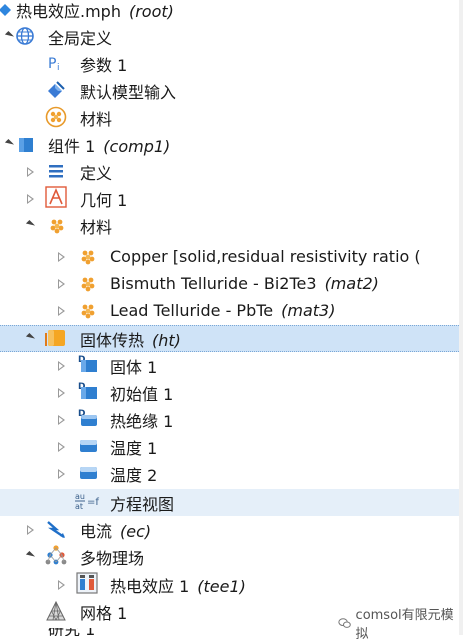 The height and width of the screenshot is (642, 463). Describe the element at coordinates (80, 496) in the screenshot. I see `svg-text: au` at that location.